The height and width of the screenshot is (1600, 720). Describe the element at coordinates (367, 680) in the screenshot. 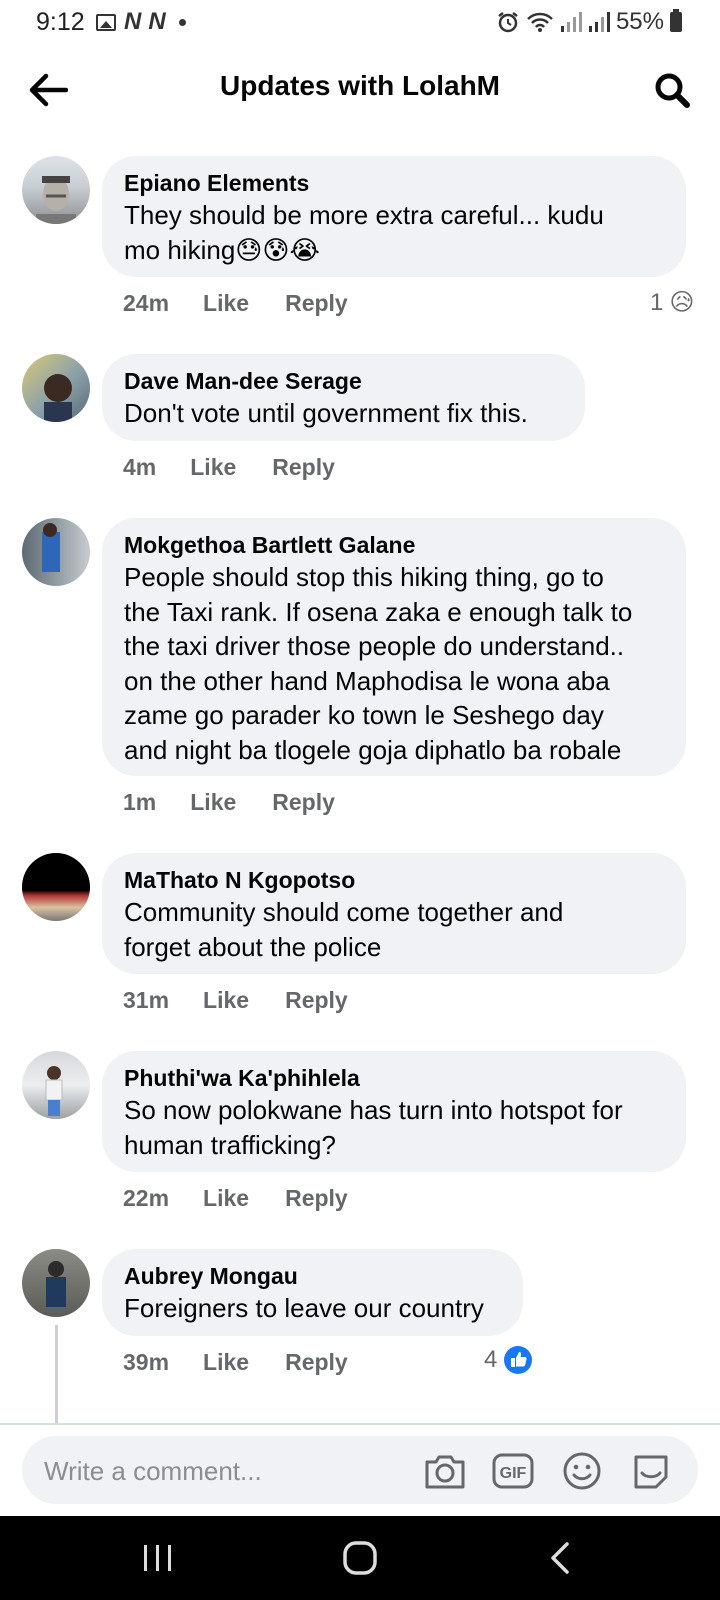

I see `comment-text: on the other hand Maphodisa le wona aba` at that location.